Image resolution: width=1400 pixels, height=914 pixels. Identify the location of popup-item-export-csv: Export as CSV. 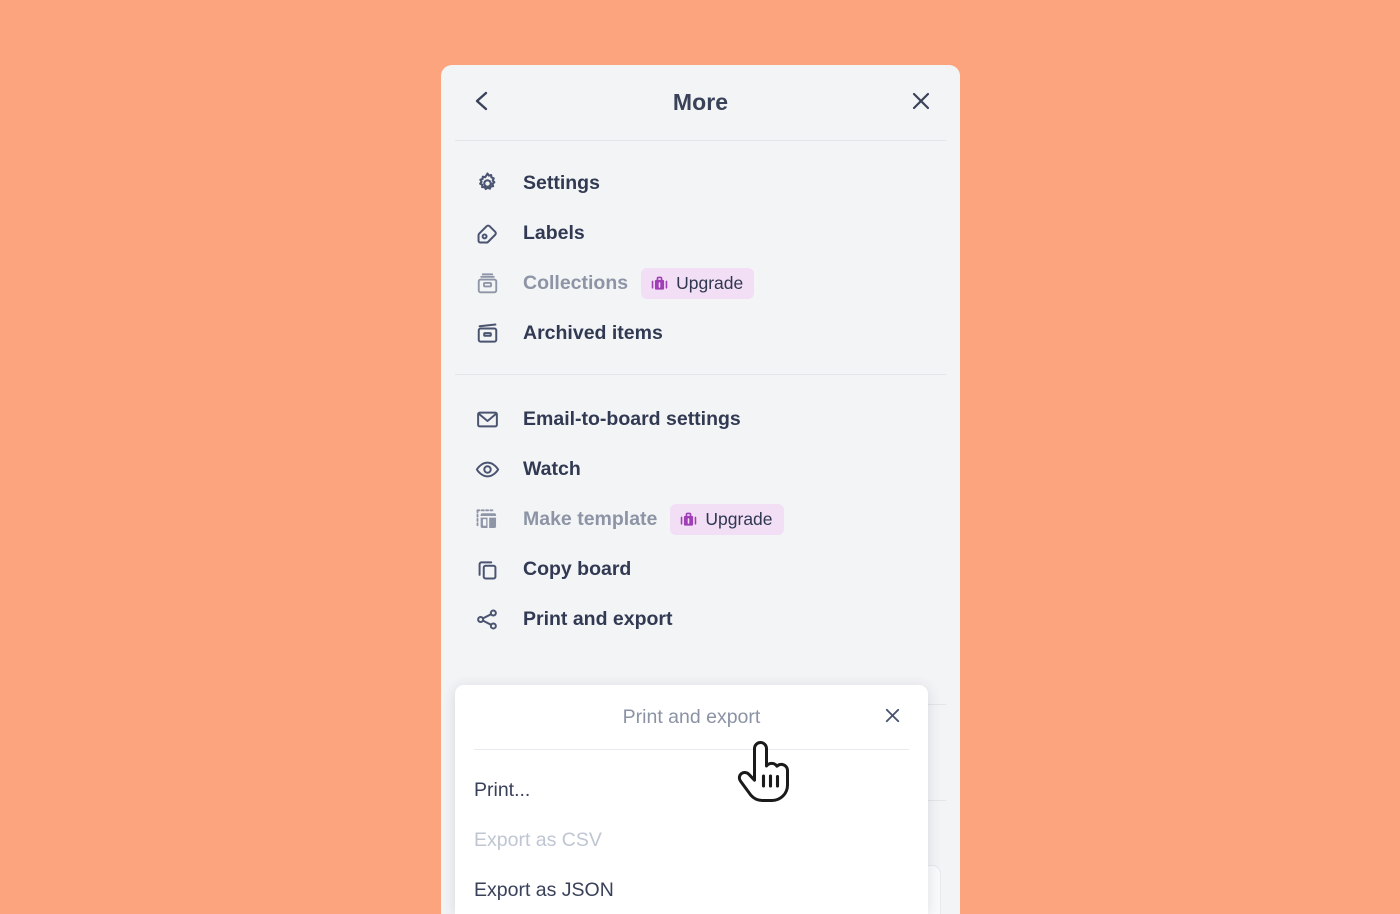
(538, 839).